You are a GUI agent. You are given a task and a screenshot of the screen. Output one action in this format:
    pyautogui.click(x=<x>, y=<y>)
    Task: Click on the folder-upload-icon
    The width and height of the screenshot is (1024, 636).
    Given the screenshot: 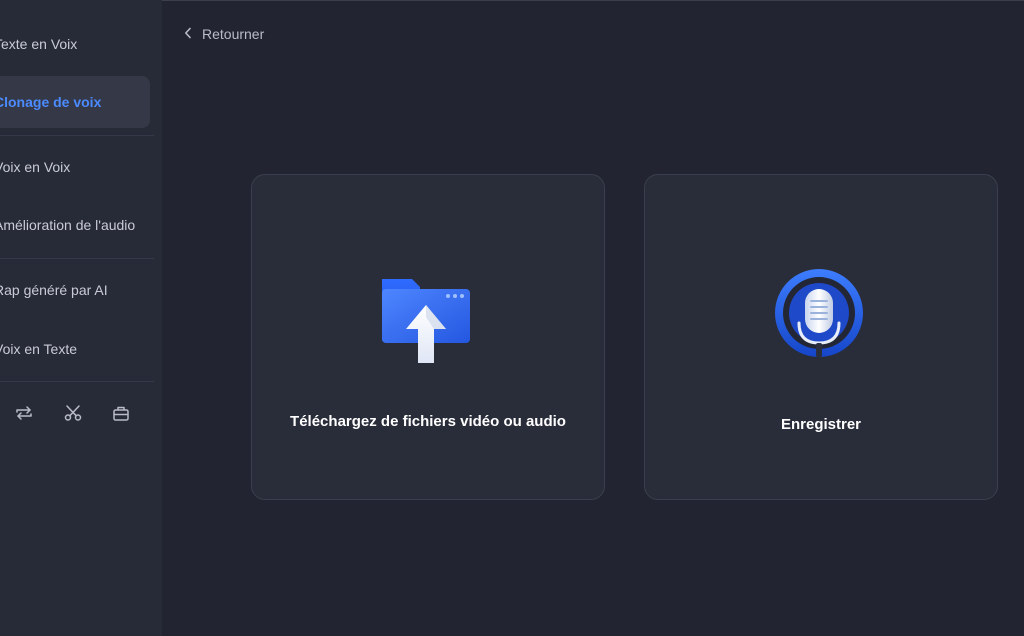 What is the action you would take?
    pyautogui.click(x=428, y=321)
    